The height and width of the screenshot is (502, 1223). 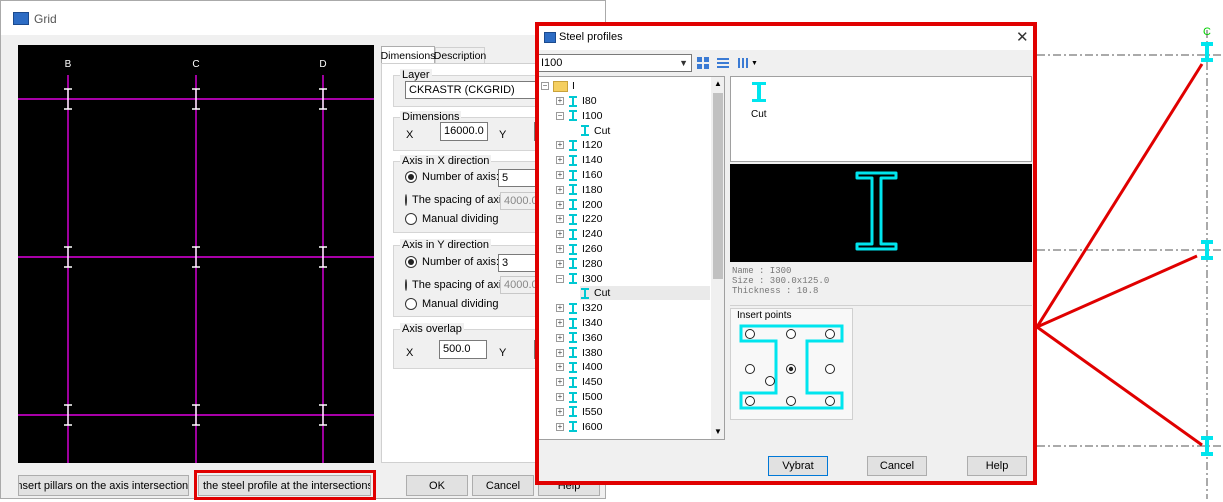 What do you see at coordinates (416, 75) in the screenshot?
I see `layer-group-label: Layer` at bounding box center [416, 75].